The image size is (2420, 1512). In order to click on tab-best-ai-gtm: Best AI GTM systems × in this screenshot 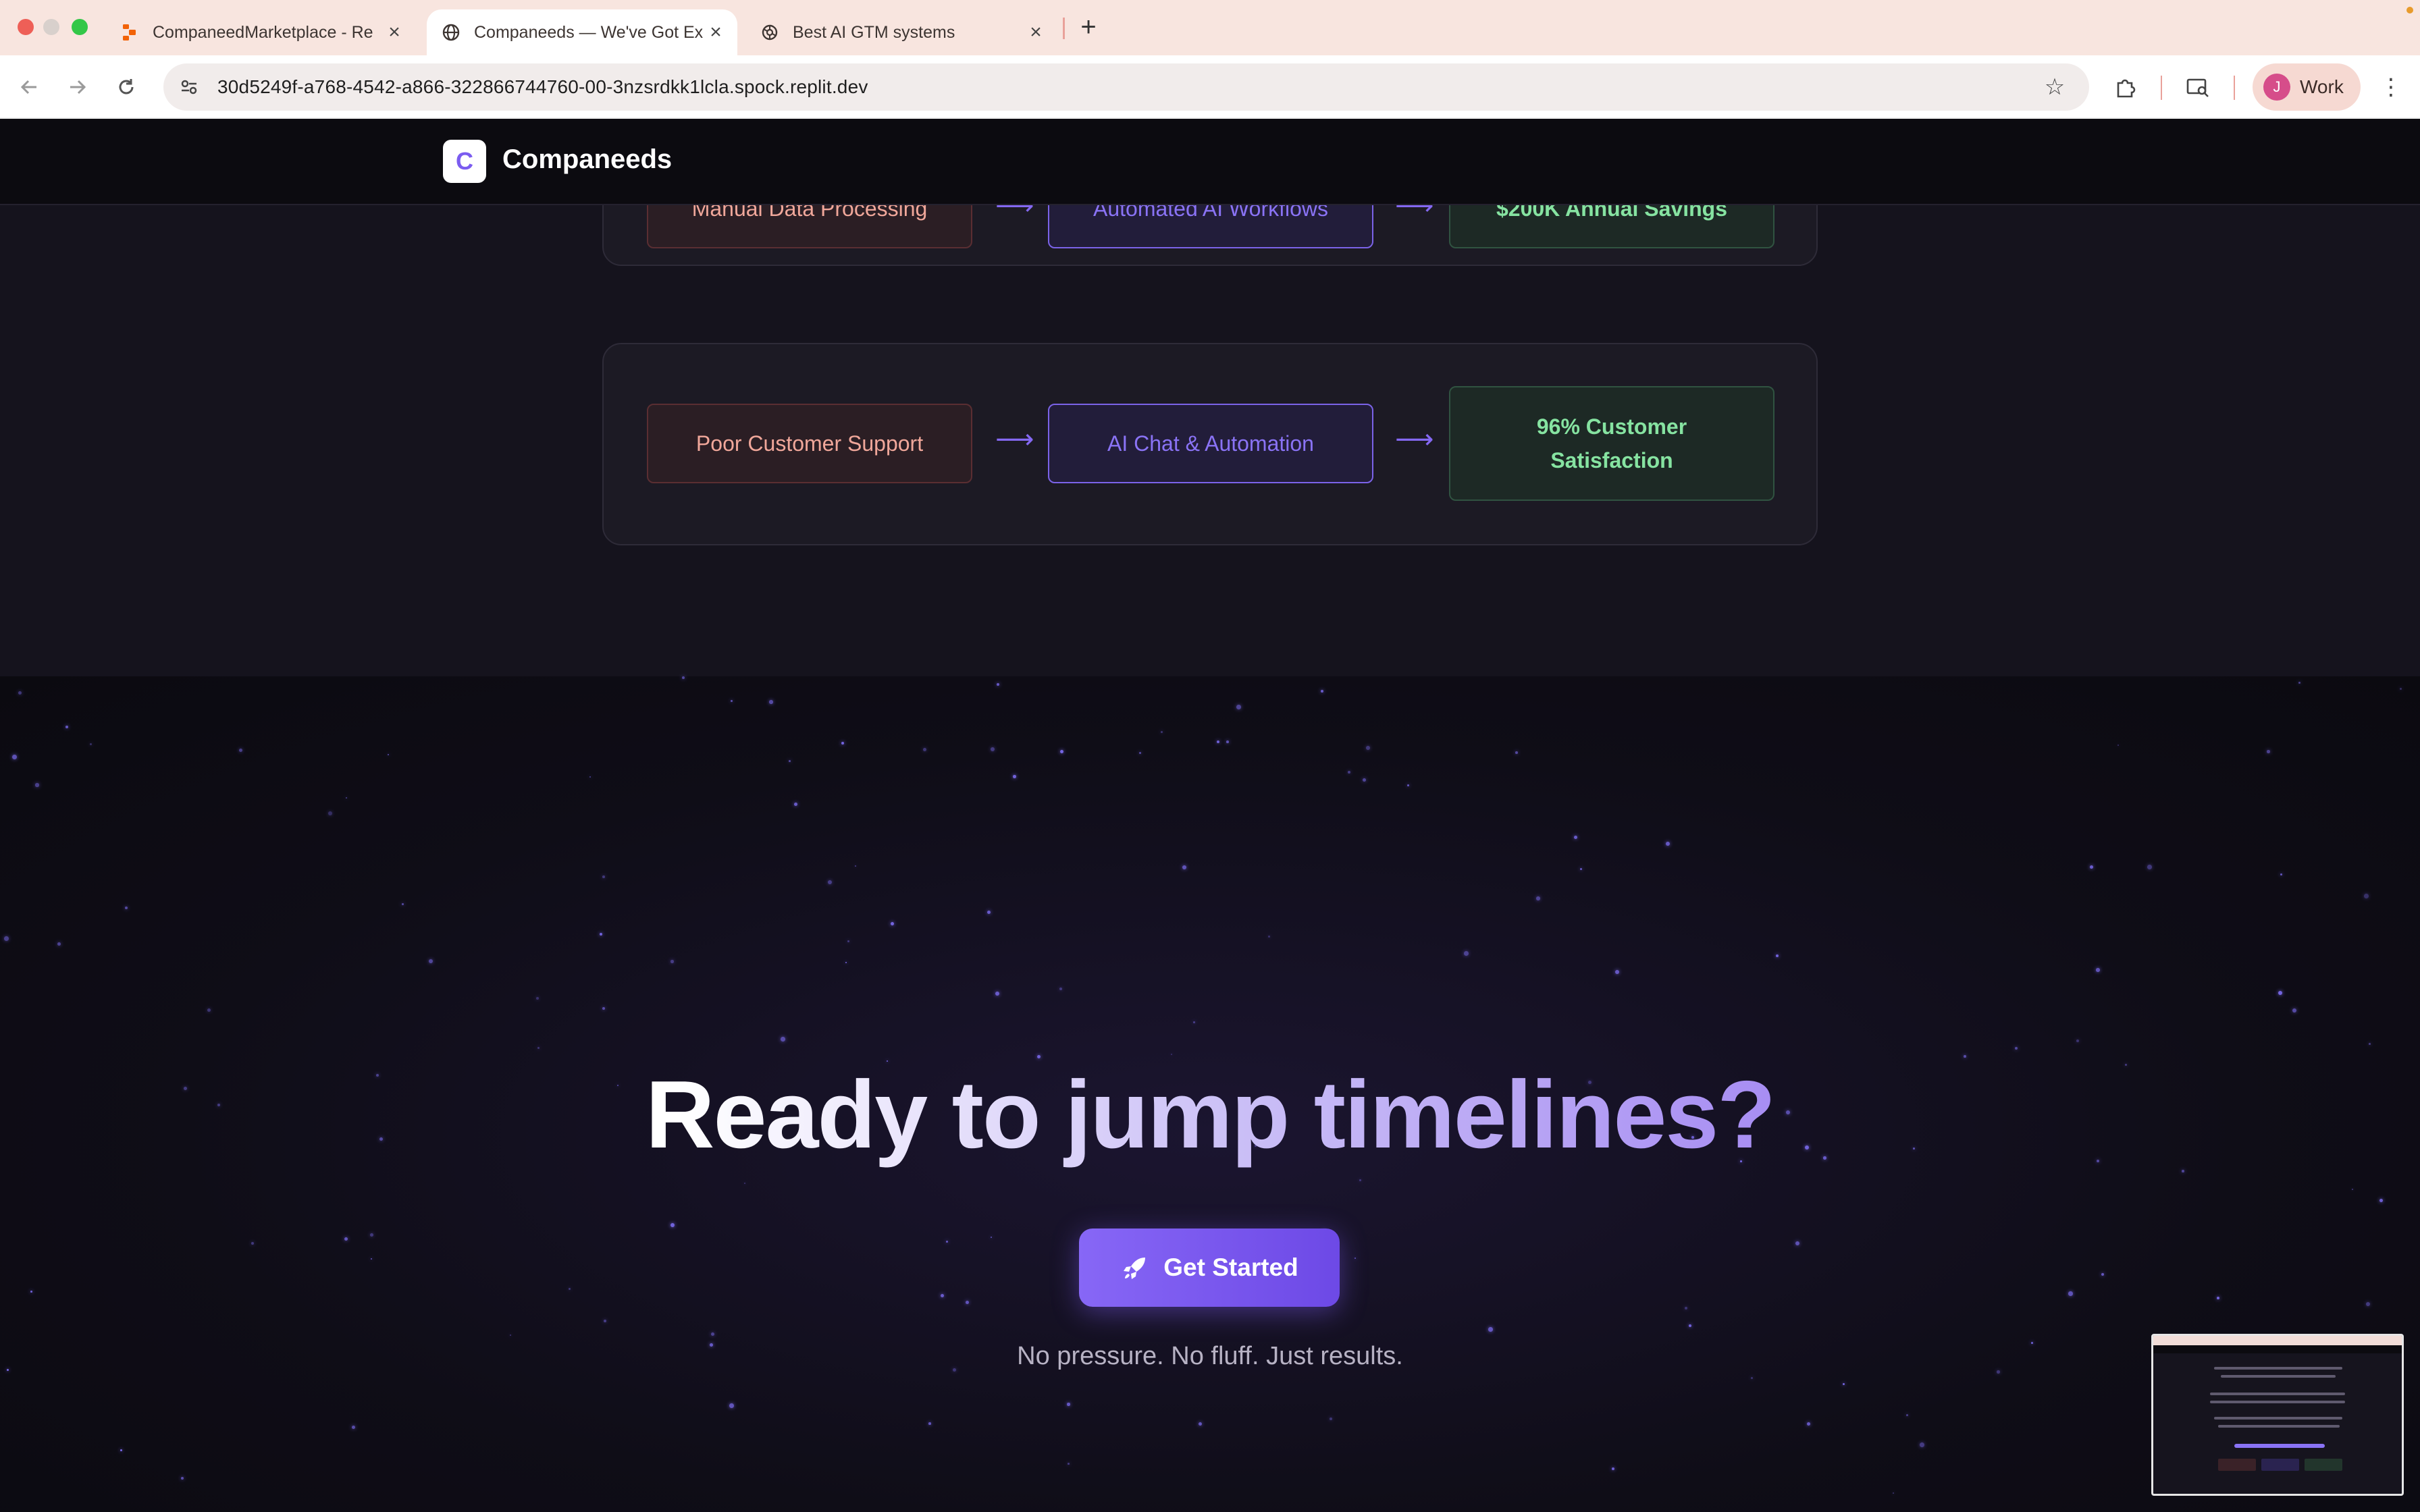, I will do `click(901, 32)`.